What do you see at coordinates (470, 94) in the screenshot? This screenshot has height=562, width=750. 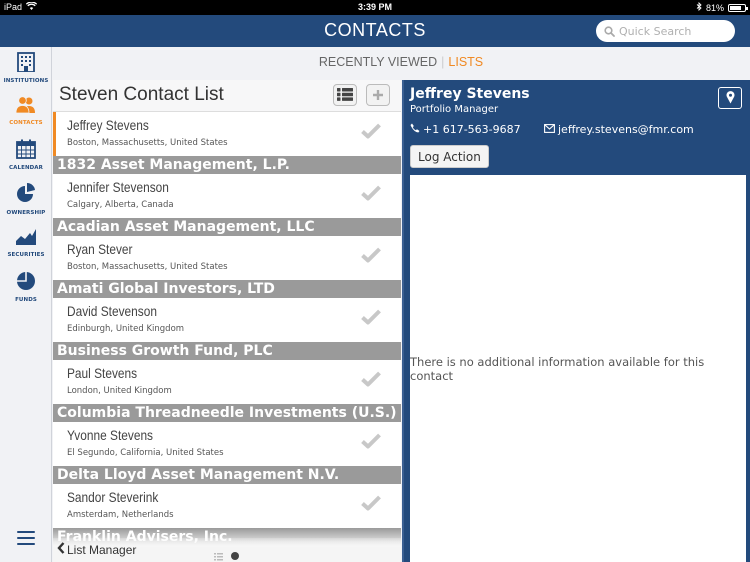 I see `contact-name: Jeffrey Stevens` at bounding box center [470, 94].